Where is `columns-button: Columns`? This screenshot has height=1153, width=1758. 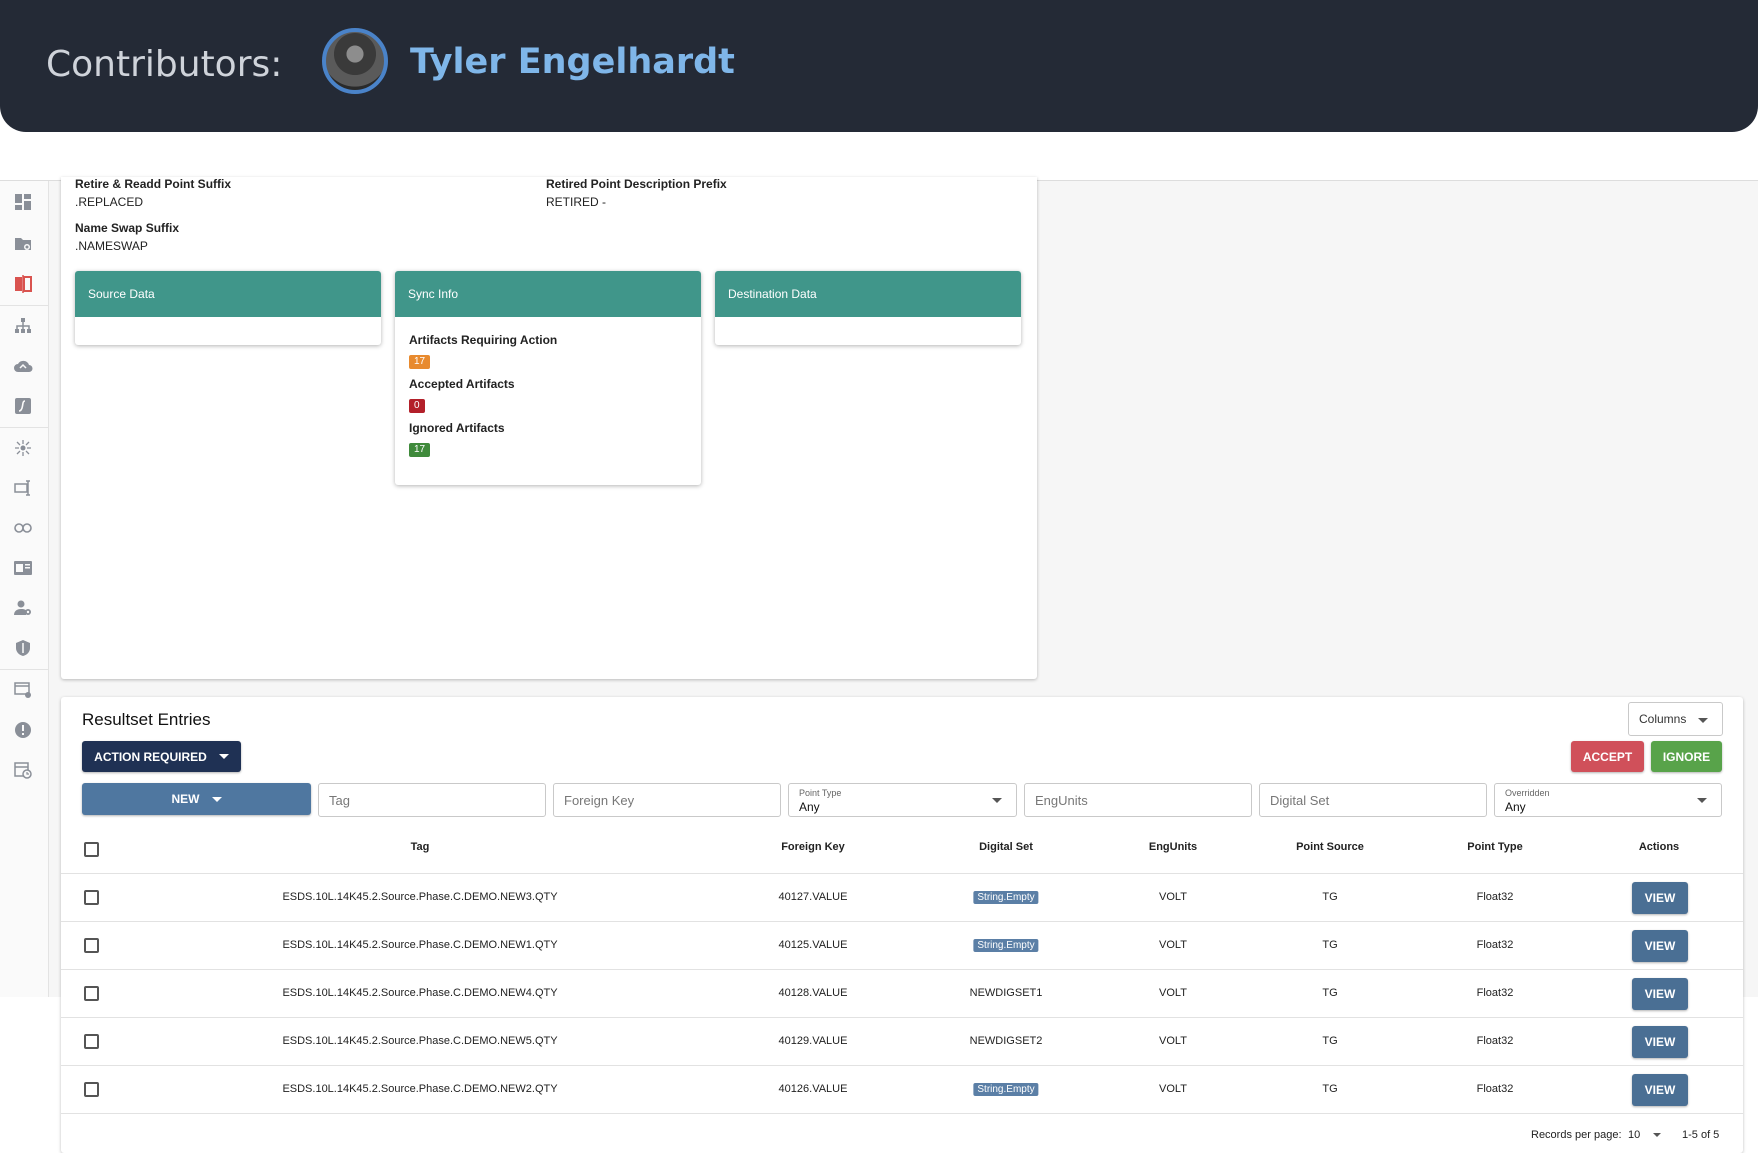
columns-button: Columns is located at coordinates (1675, 719).